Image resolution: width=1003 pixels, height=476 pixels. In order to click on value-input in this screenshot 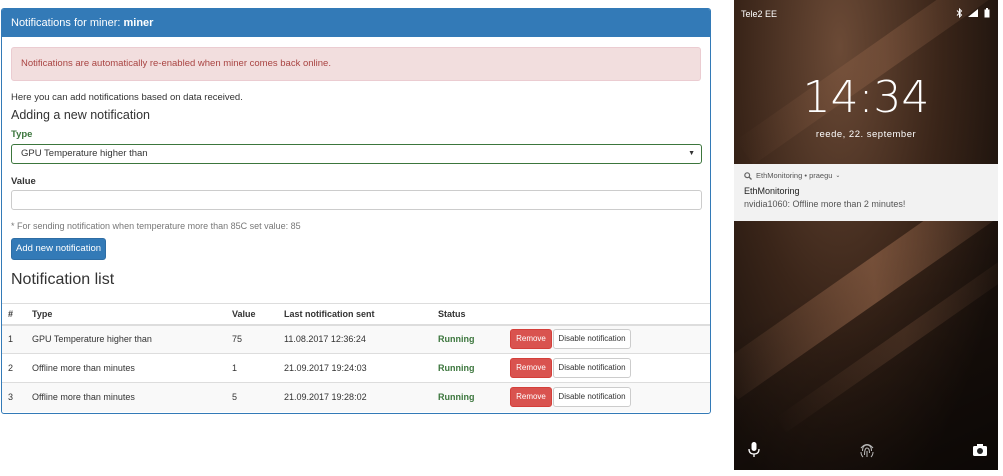, I will do `click(356, 200)`.